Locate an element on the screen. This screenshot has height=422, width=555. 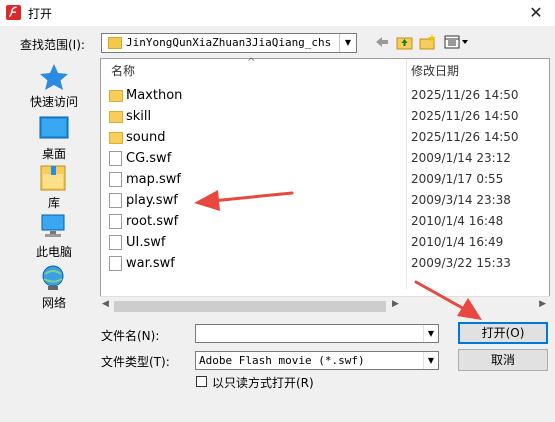
list-item: CG.swf 2009/1/14 23:12 is located at coordinates (325, 158).